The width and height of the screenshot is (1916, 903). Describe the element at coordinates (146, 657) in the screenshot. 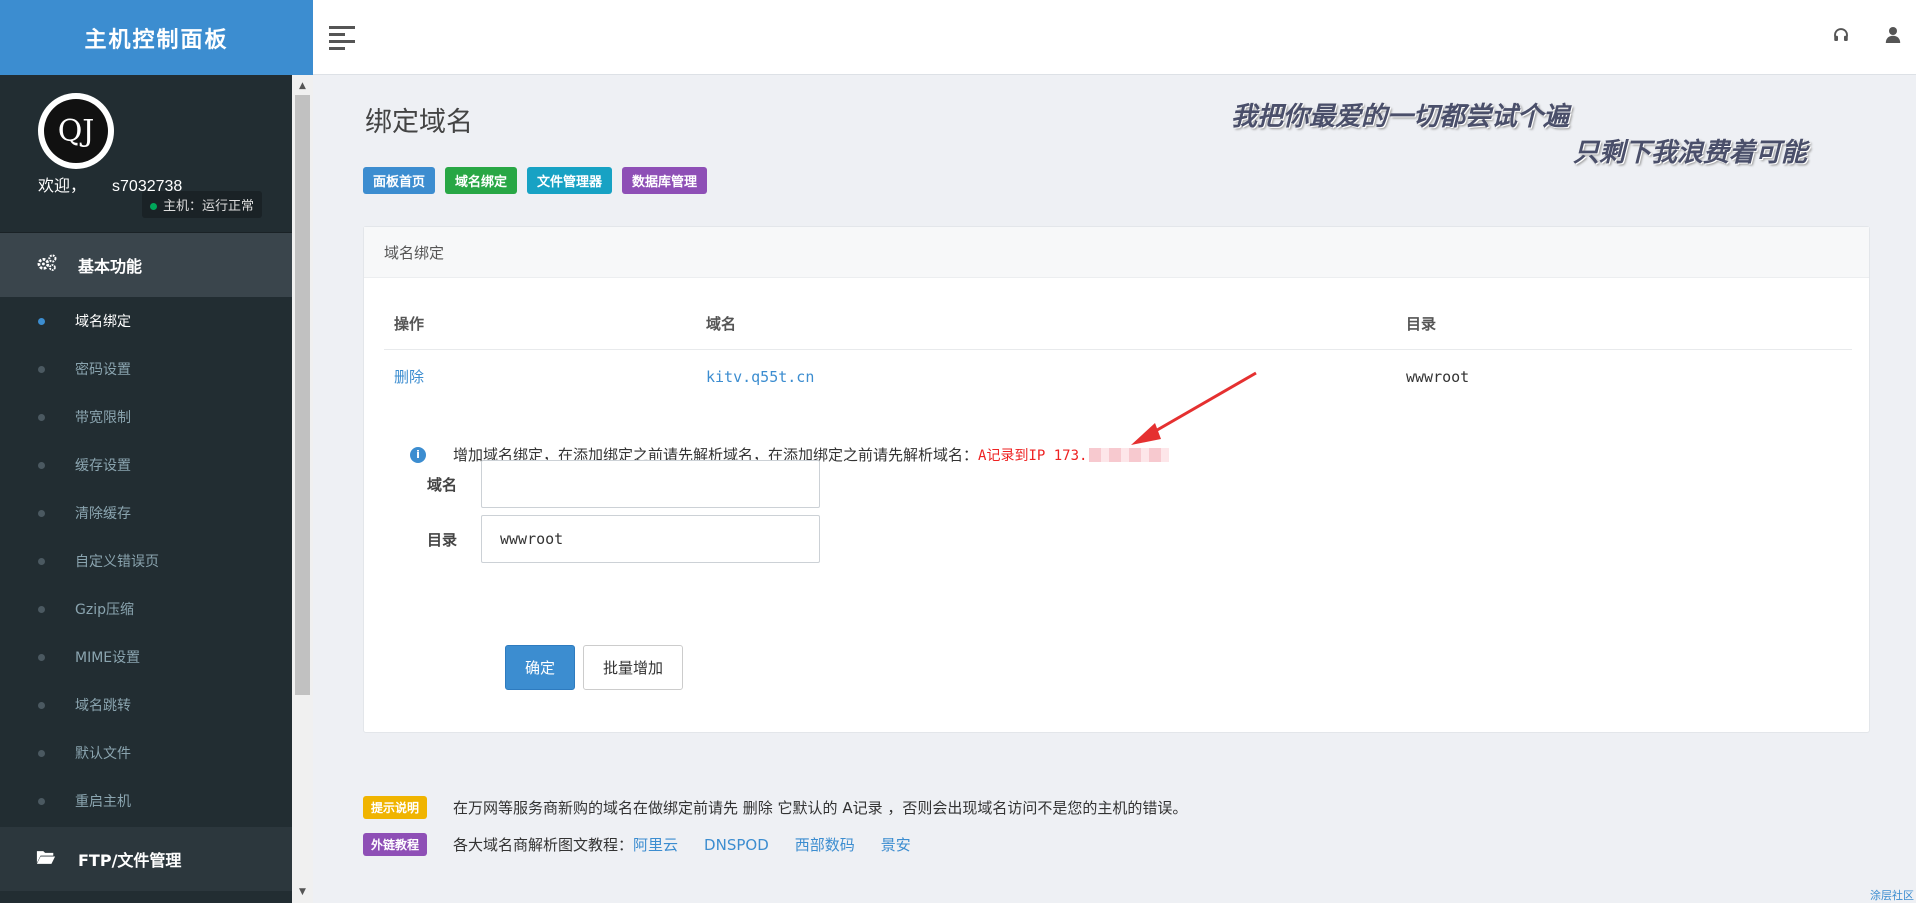

I see `sidebar-item-mime: MIME设置` at that location.